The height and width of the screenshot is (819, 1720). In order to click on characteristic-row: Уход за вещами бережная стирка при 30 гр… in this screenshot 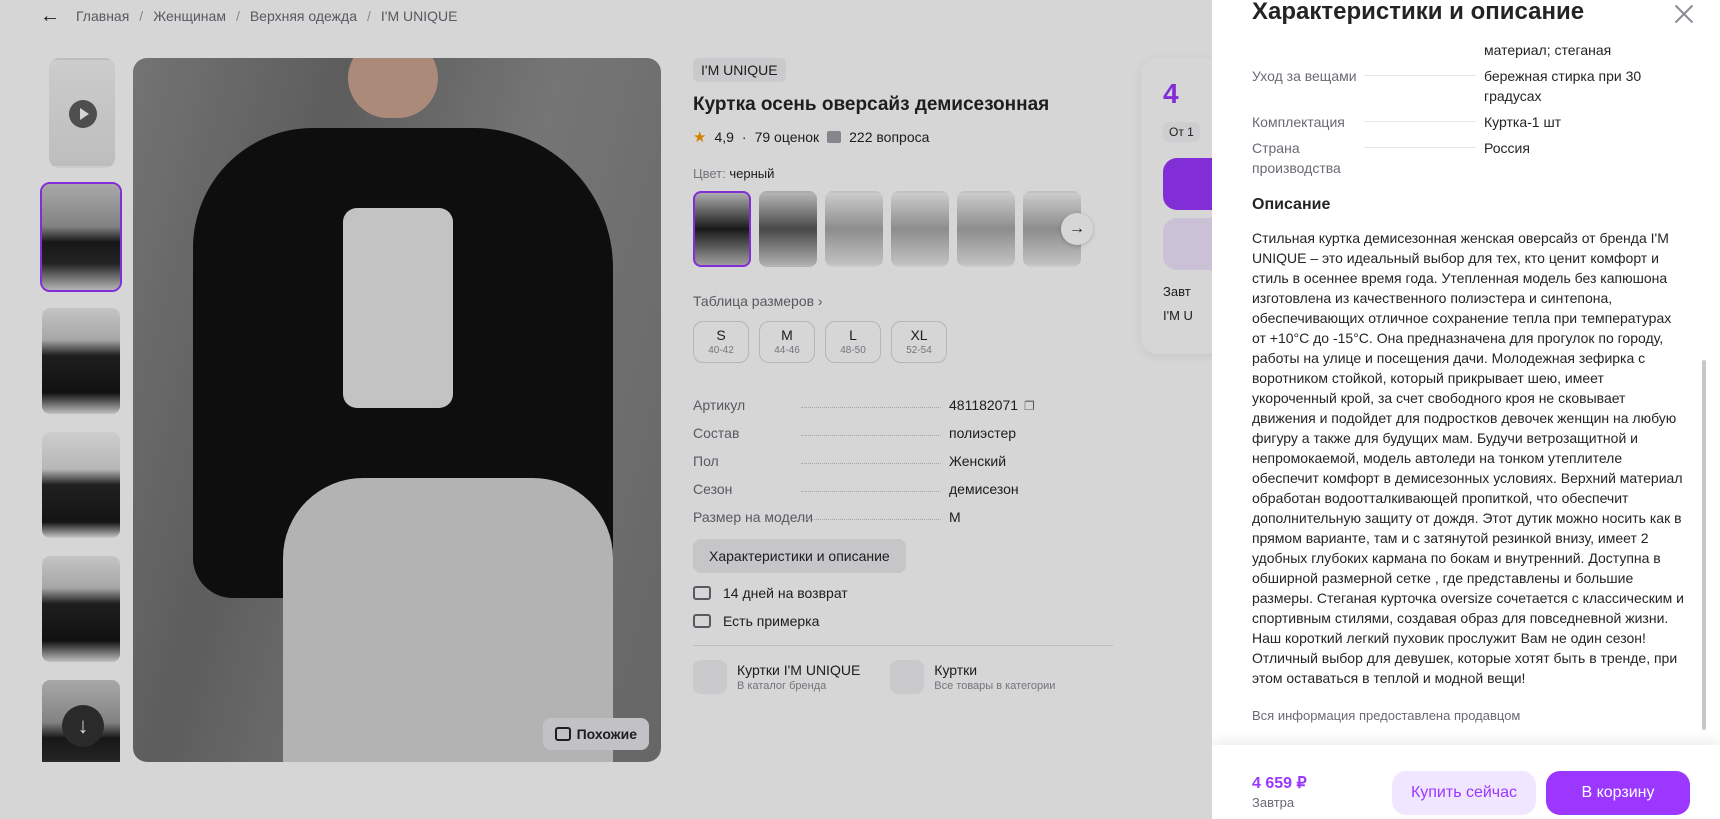, I will do `click(1447, 86)`.